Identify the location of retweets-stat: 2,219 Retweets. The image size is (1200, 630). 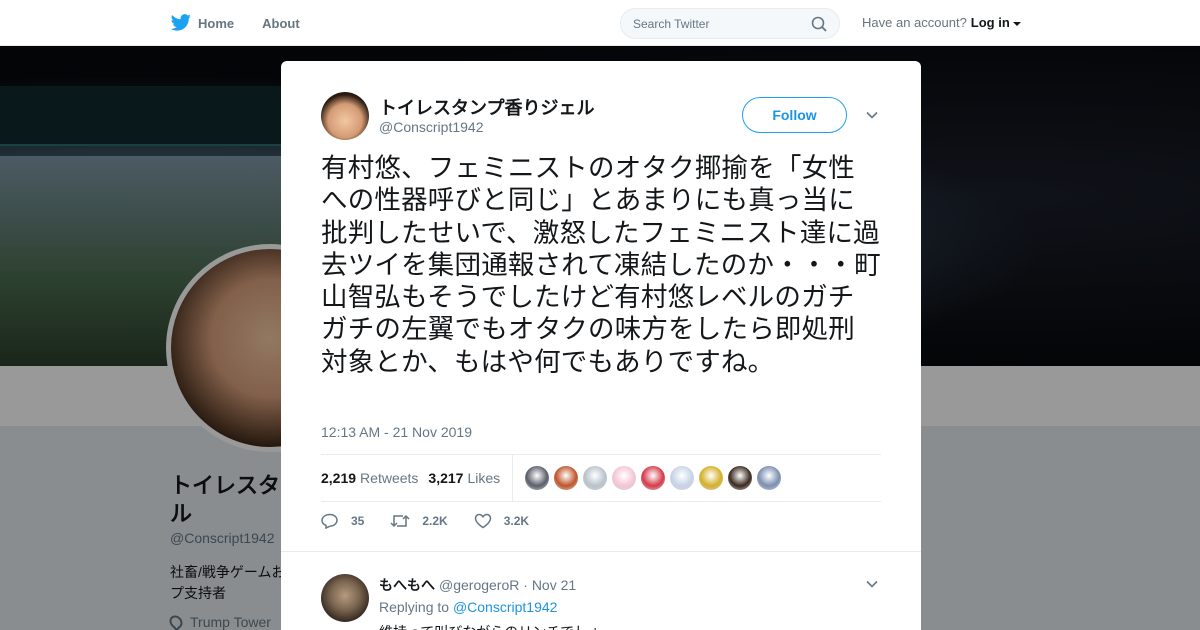
(369, 478).